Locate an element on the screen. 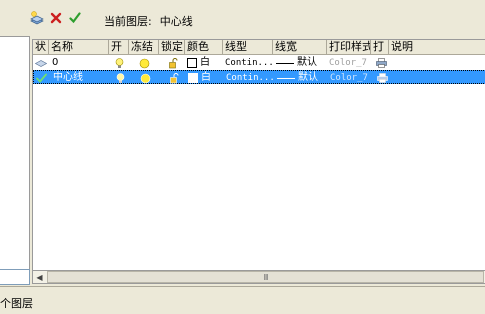  delete-layer-icon is located at coordinates (56, 18).